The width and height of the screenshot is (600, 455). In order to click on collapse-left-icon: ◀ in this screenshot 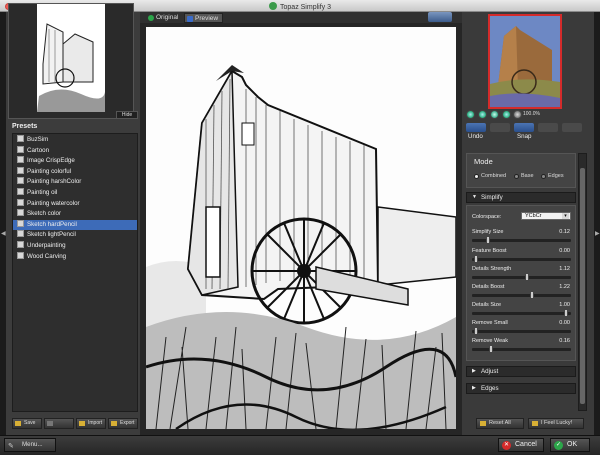, I will do `click(3, 233)`.